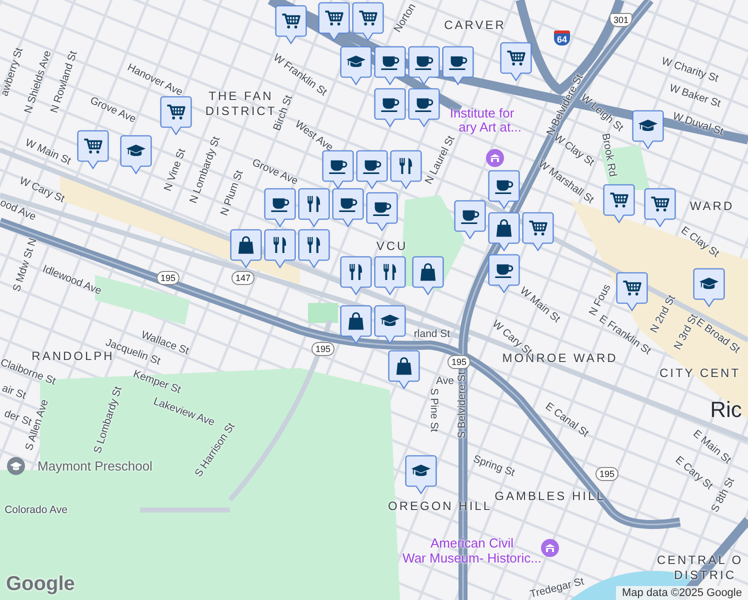  Describe the element at coordinates (434, 410) in the screenshot. I see `street-label: S Pine St` at that location.